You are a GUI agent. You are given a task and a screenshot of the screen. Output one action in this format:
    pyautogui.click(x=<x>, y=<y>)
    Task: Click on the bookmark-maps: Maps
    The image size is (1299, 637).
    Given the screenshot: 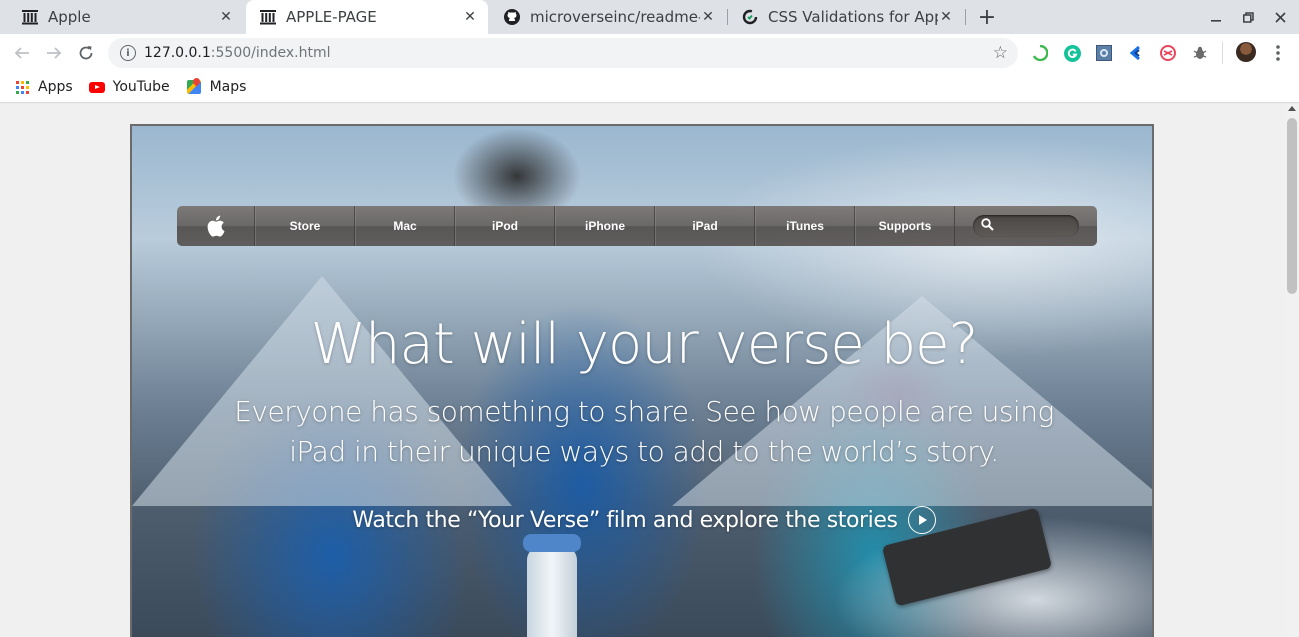 What is the action you would take?
    pyautogui.click(x=216, y=87)
    